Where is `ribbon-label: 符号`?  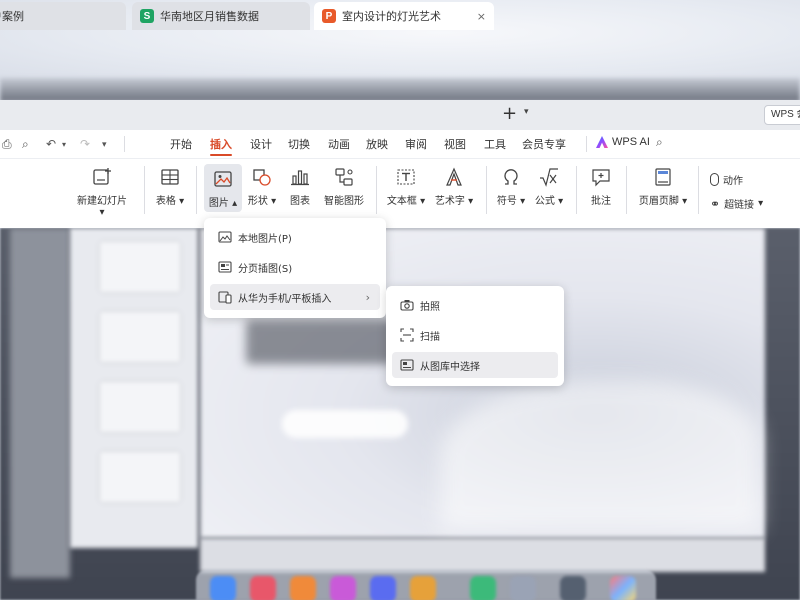 ribbon-label: 符号 is located at coordinates (506, 201).